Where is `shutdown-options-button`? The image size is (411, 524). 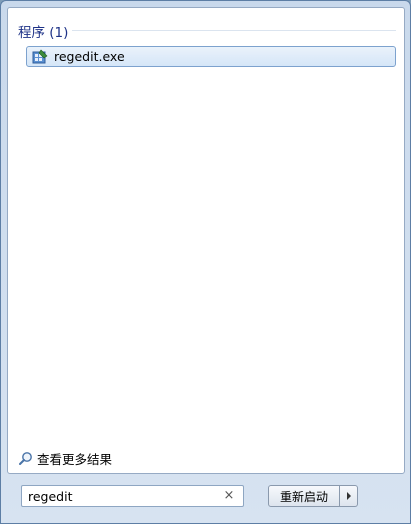
shutdown-options-button is located at coordinates (349, 496).